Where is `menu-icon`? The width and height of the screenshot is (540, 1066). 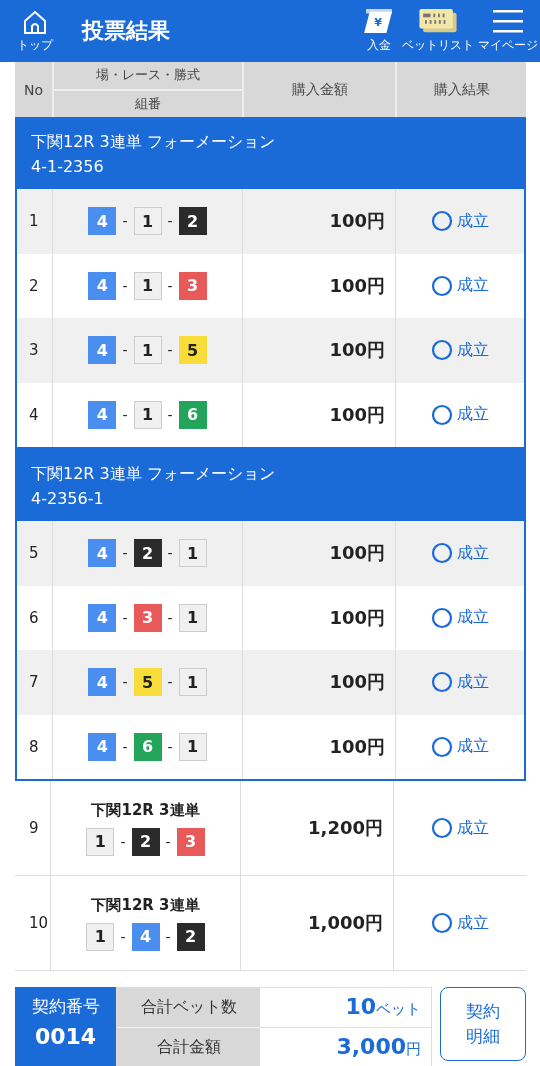
menu-icon is located at coordinates (508, 21).